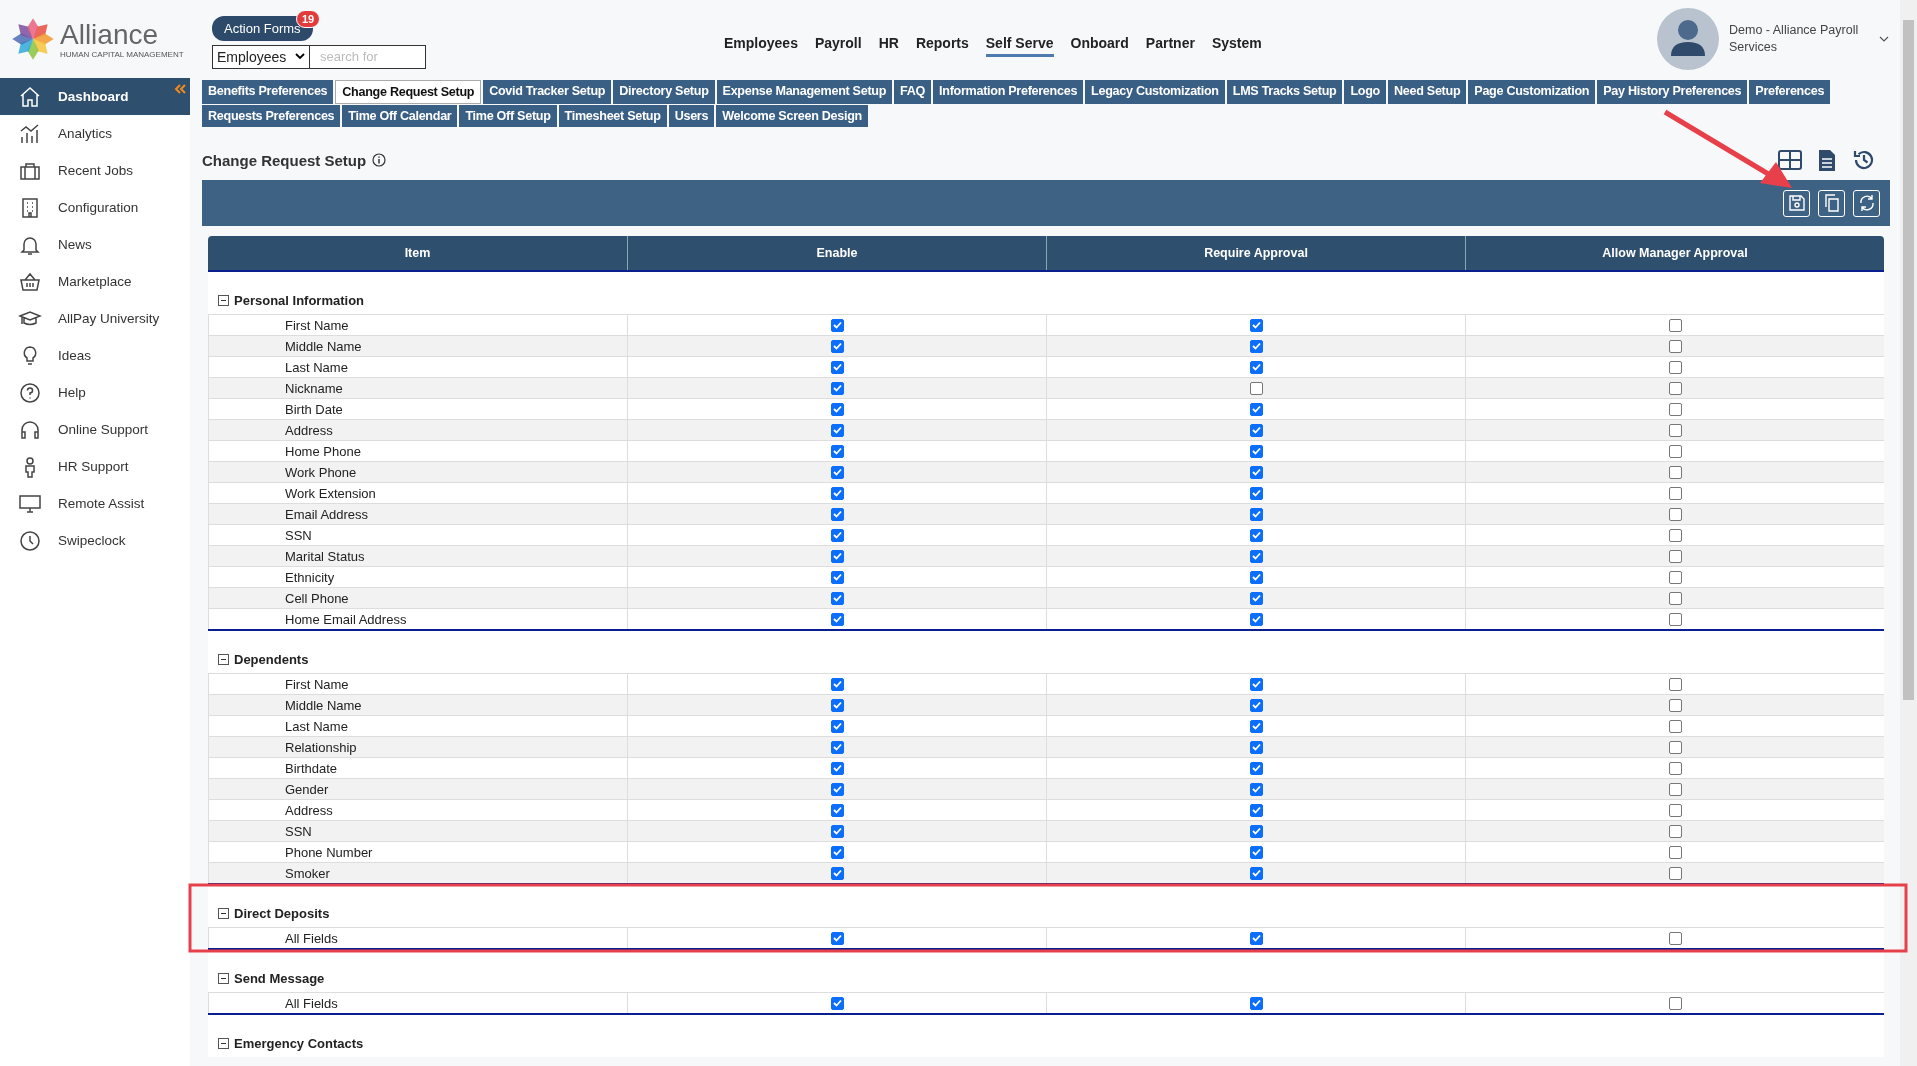 The image size is (1917, 1066). I want to click on refresh-button, so click(1866, 203).